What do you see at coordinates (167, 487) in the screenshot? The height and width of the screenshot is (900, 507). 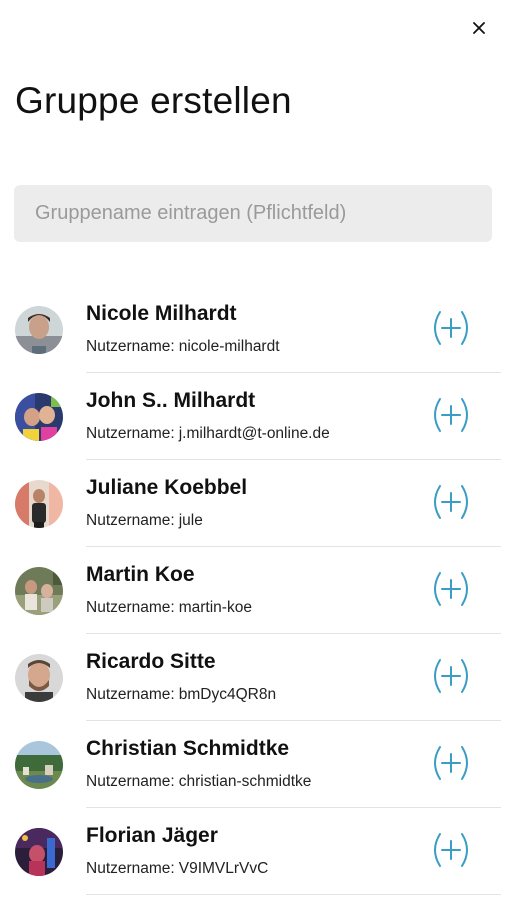 I see `user-name: Juliane Koebbel` at bounding box center [167, 487].